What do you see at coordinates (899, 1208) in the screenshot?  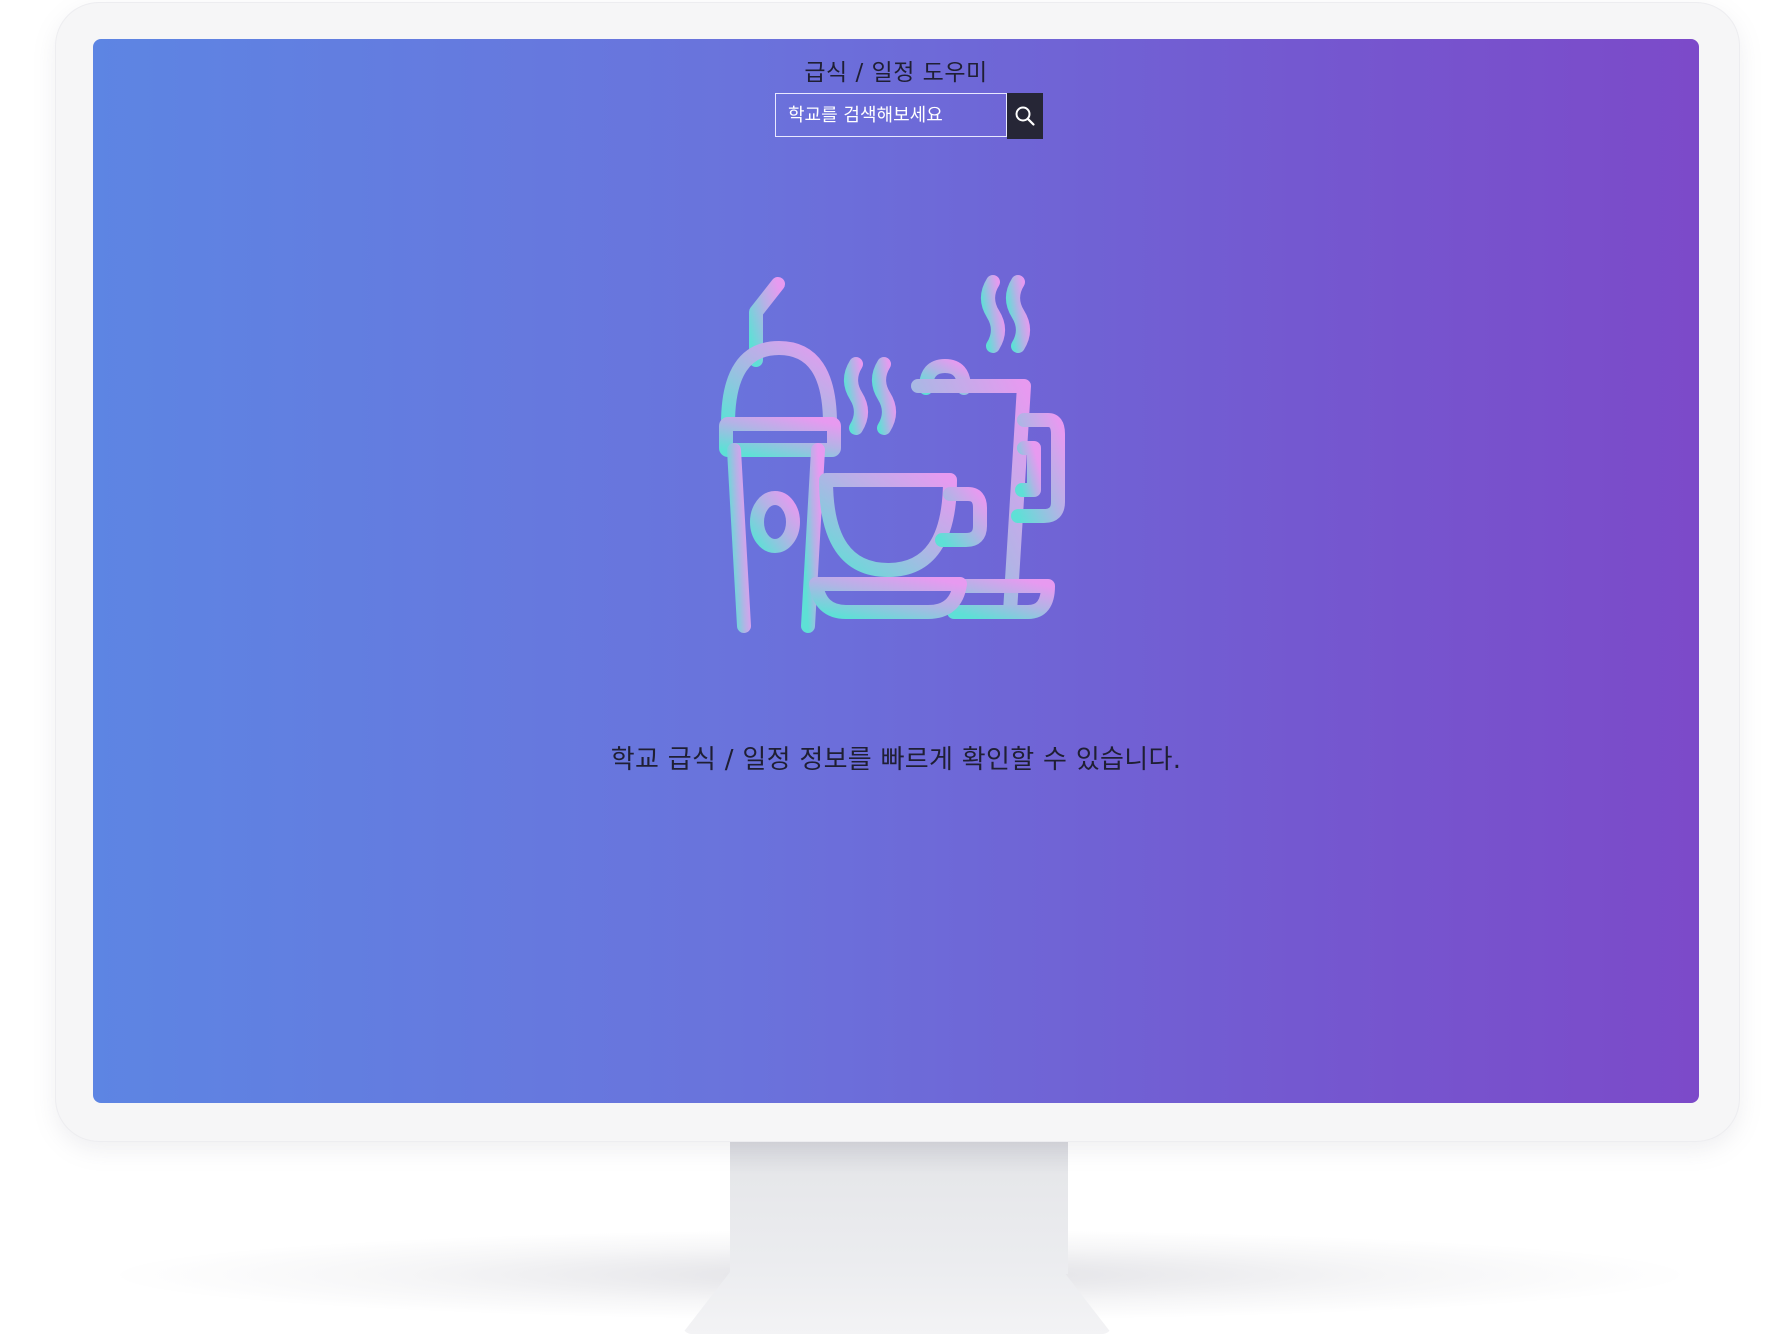 I see `monitor-stand-neck` at bounding box center [899, 1208].